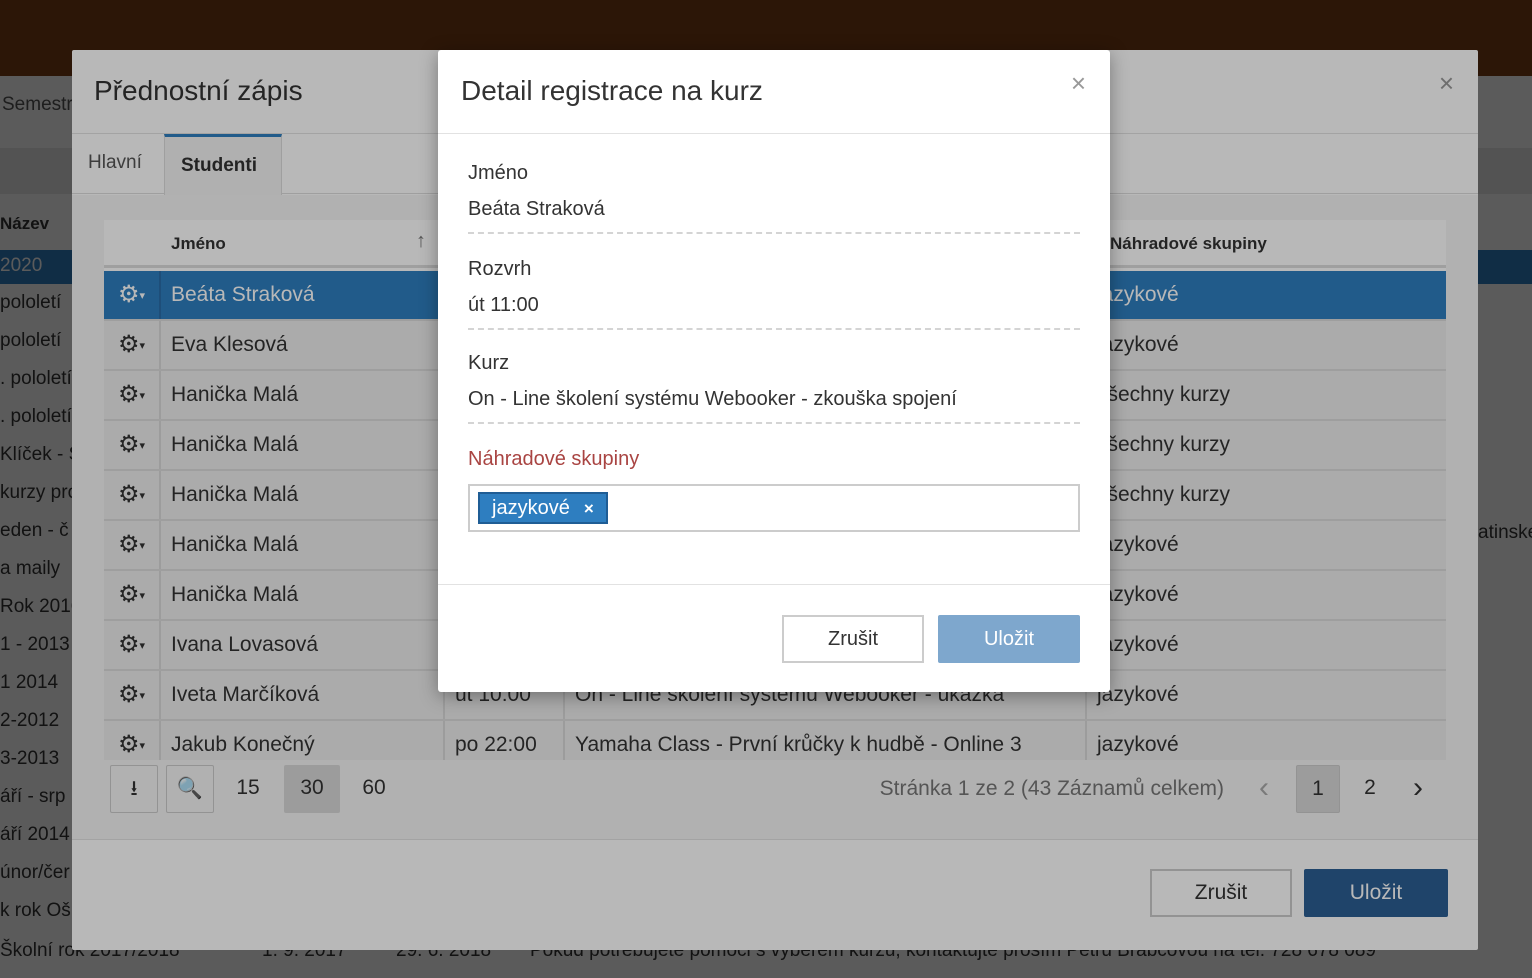  I want to click on group-tag: jazykové ×, so click(543, 508).